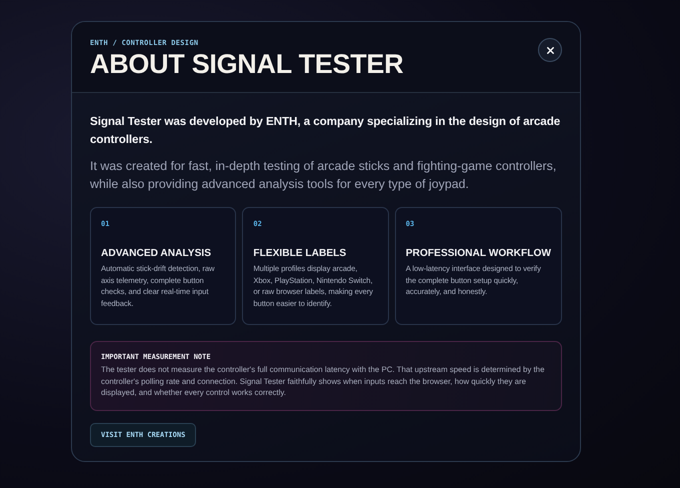 This screenshot has height=488, width=680. I want to click on dialog-title: ABOUT SIGNAL TESTER, so click(247, 64).